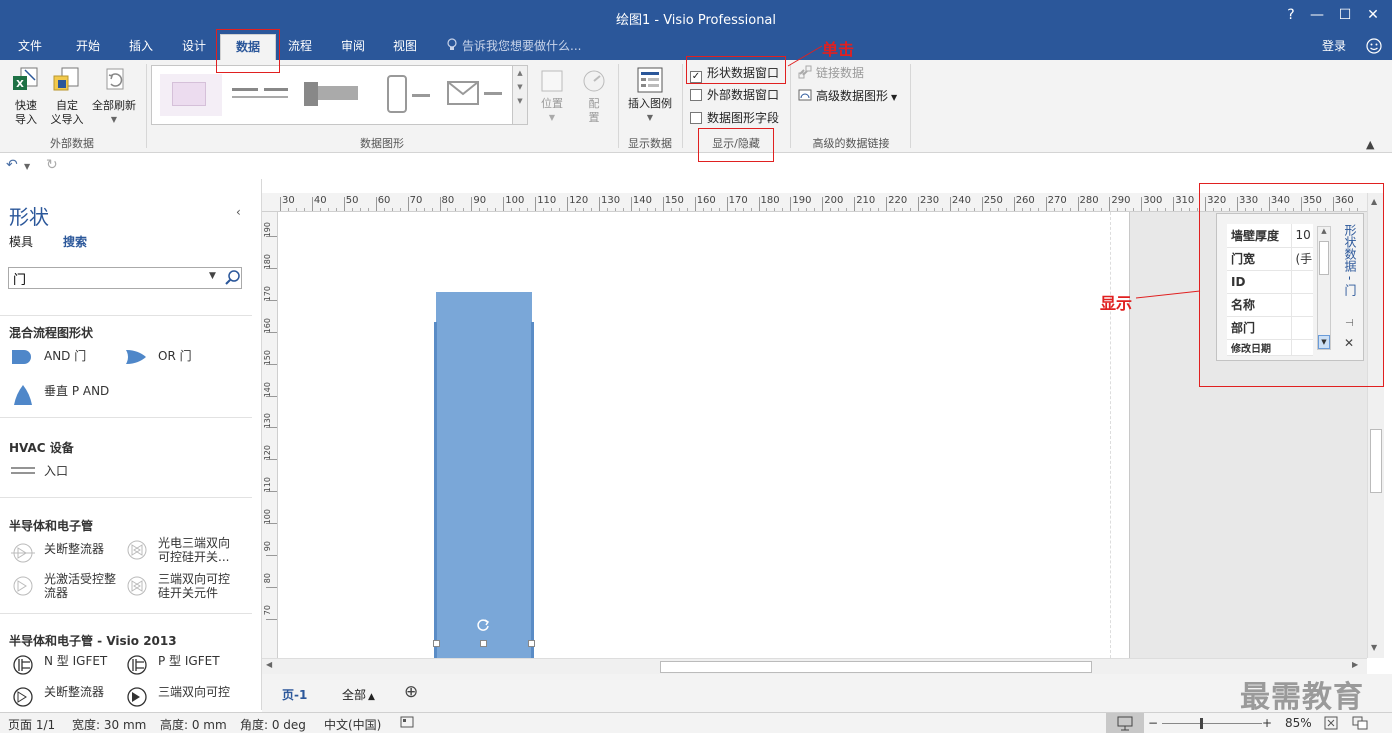 The height and width of the screenshot is (733, 1392). I want to click on horizontal-scrollbar: ◀ ▶, so click(814, 666).